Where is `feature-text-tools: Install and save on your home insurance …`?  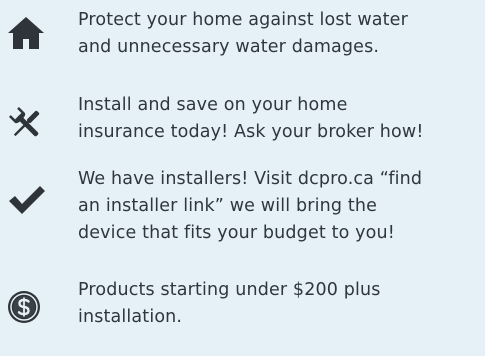 feature-text-tools: Install and save on your home insurance … is located at coordinates (280, 119).